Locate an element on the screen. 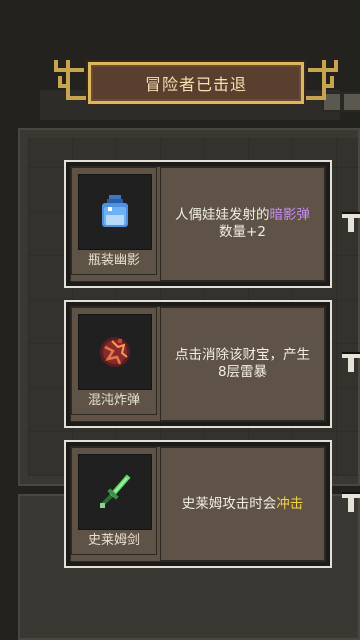  item-description: 人偶娃娃发射的暗影弹数量+2 is located at coordinates (243, 223).